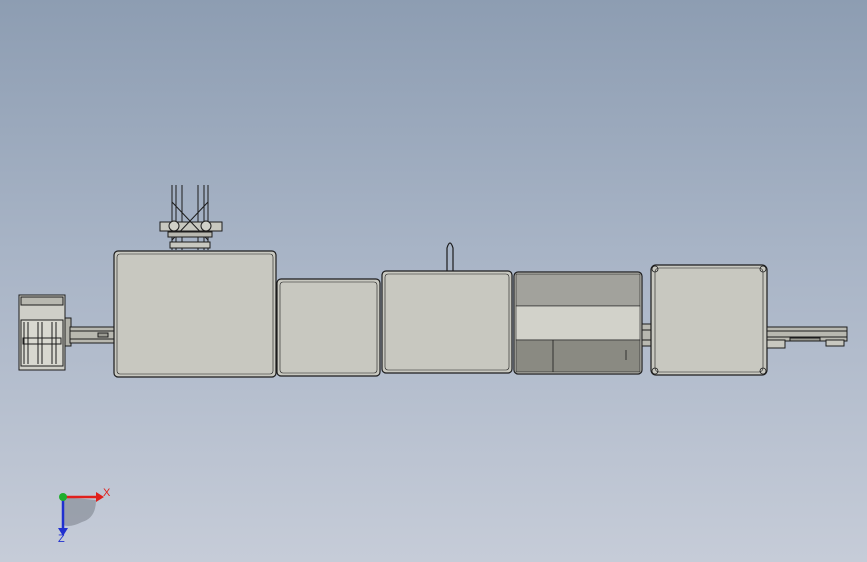 The image size is (867, 562). I want to click on y-axis-marker, so click(63, 497).